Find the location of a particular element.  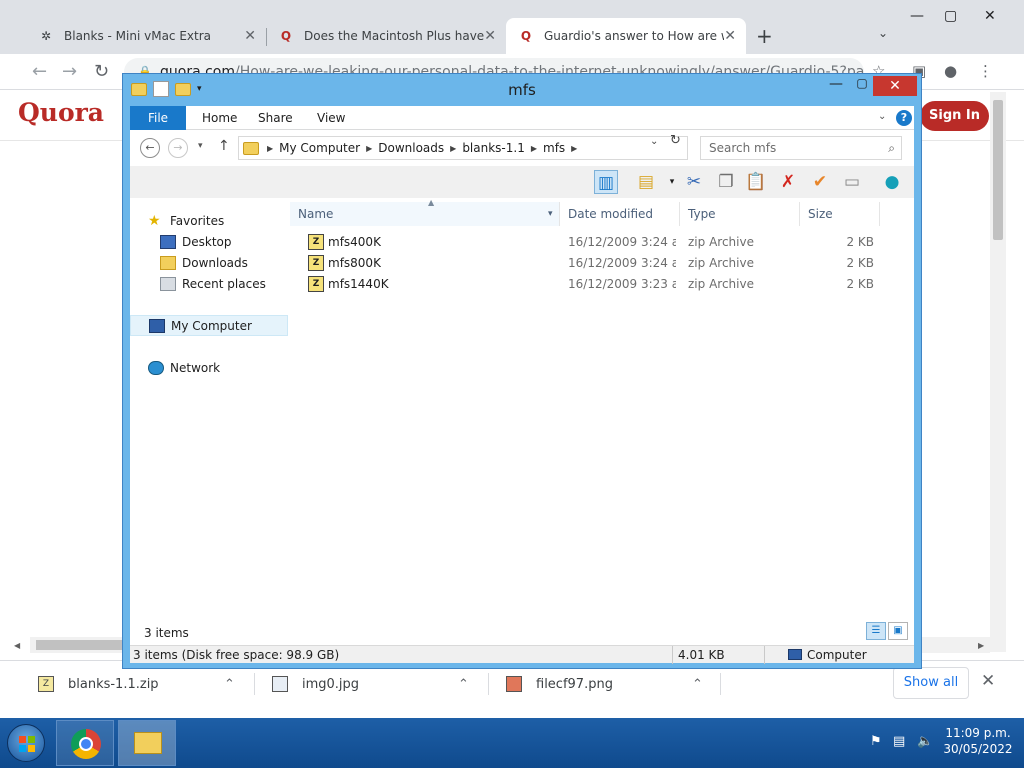

breadcrumb-item: My Computer is located at coordinates (319, 148).